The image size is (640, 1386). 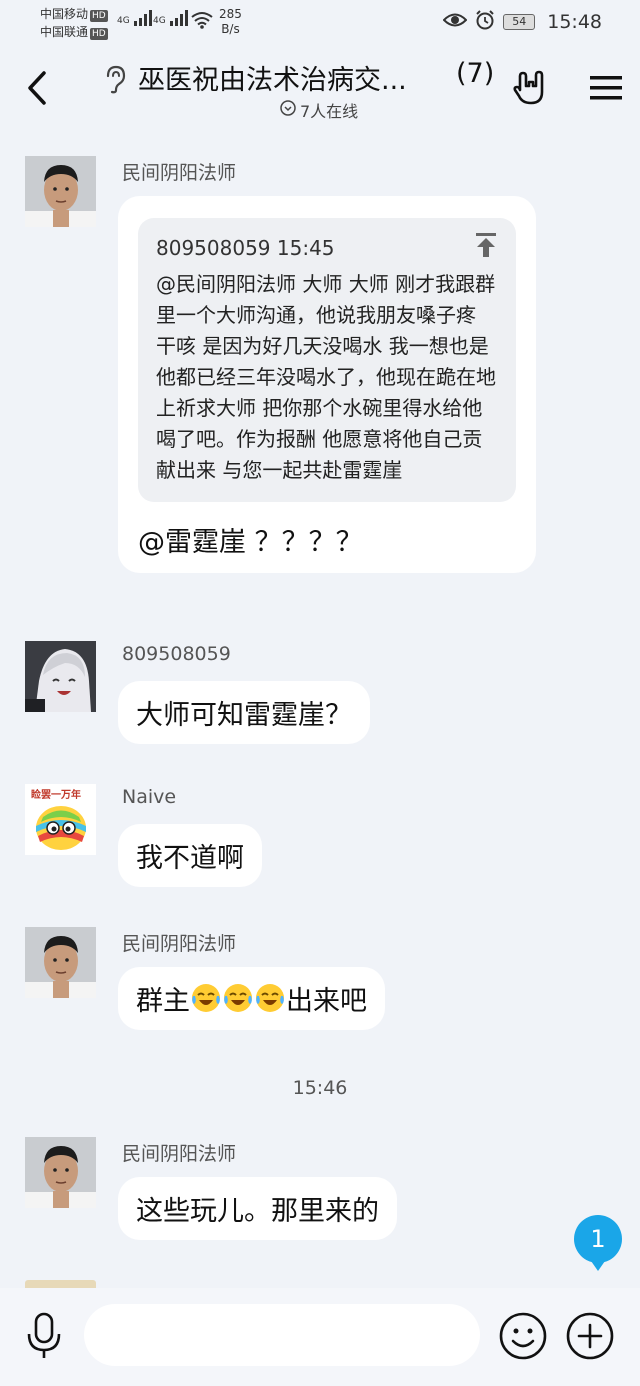 What do you see at coordinates (56, 795) in the screenshot?
I see `avatar-caption: 睑罢一万年` at bounding box center [56, 795].